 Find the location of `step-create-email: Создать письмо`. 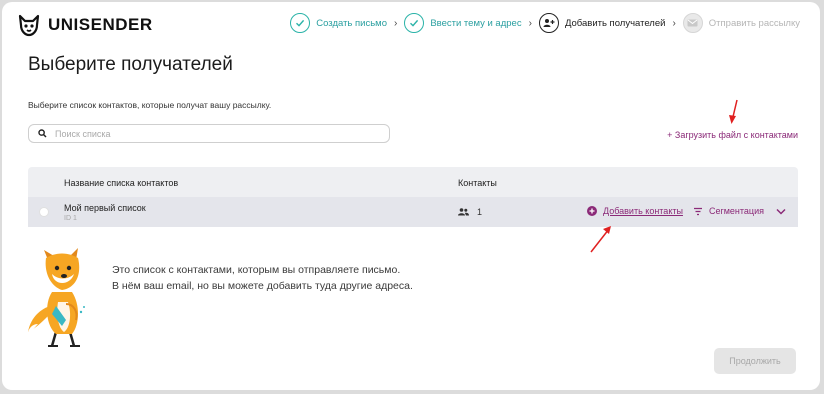

step-create-email: Создать письмо is located at coordinates (338, 23).